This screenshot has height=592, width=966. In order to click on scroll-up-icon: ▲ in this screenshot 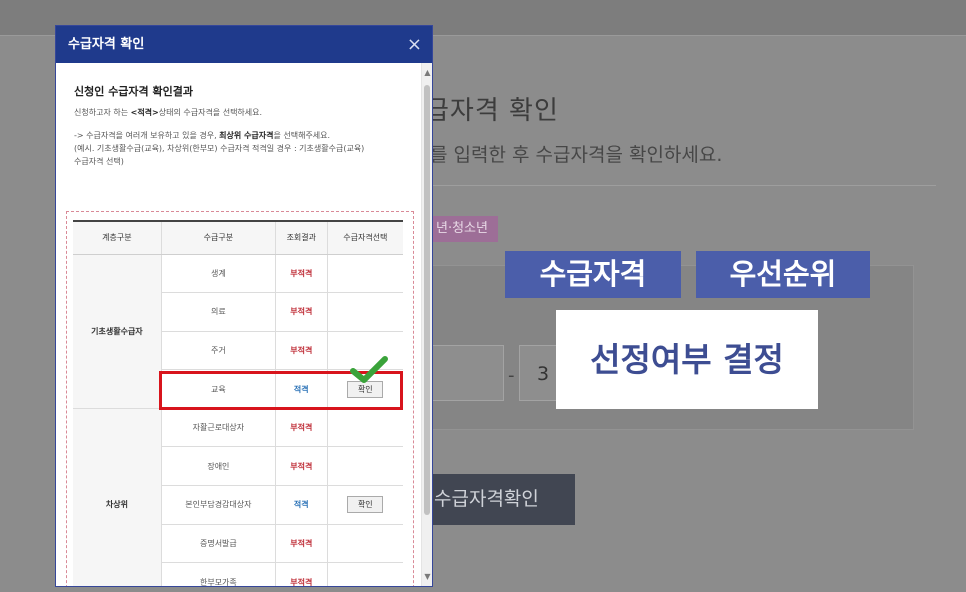, I will do `click(427, 73)`.